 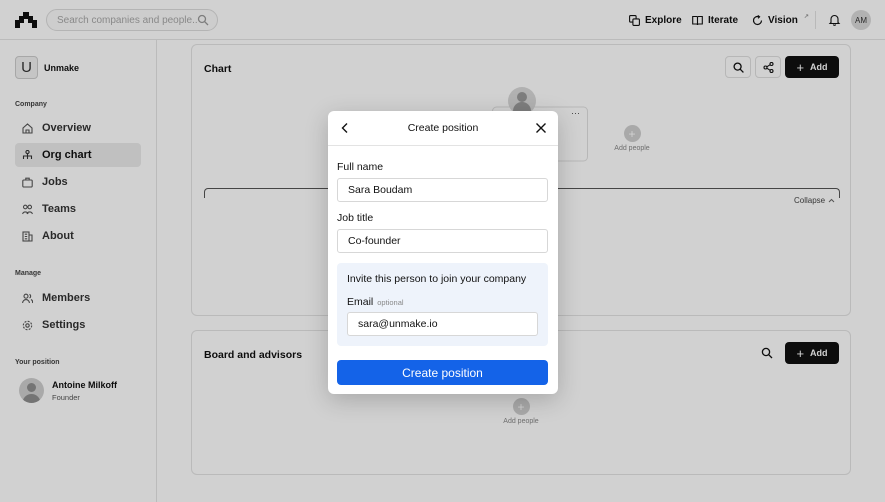 I want to click on email-optional-hint: optional, so click(x=390, y=302).